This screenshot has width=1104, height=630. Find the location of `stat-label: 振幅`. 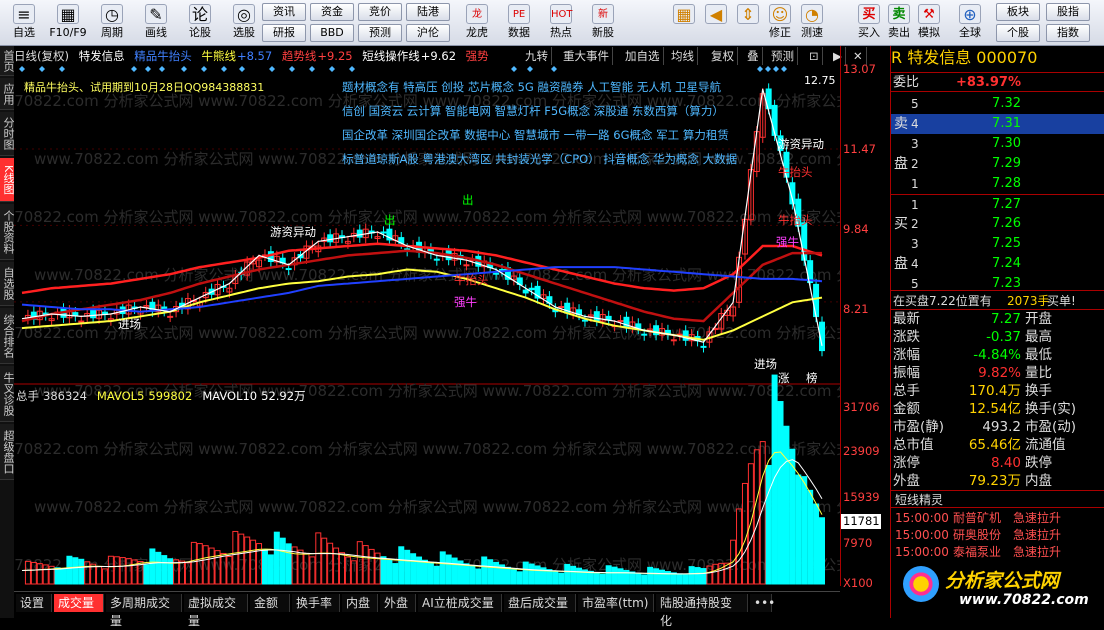

stat-label: 振幅 is located at coordinates (906, 373).